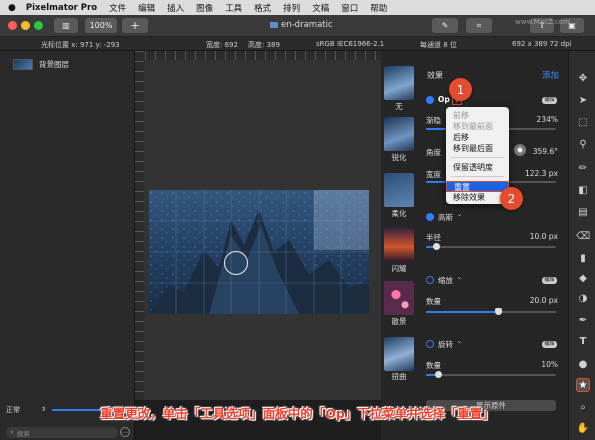 Image resolution: width=595 pixels, height=440 pixels. What do you see at coordinates (399, 245) in the screenshot?
I see `effect-thumb-glow` at bounding box center [399, 245].